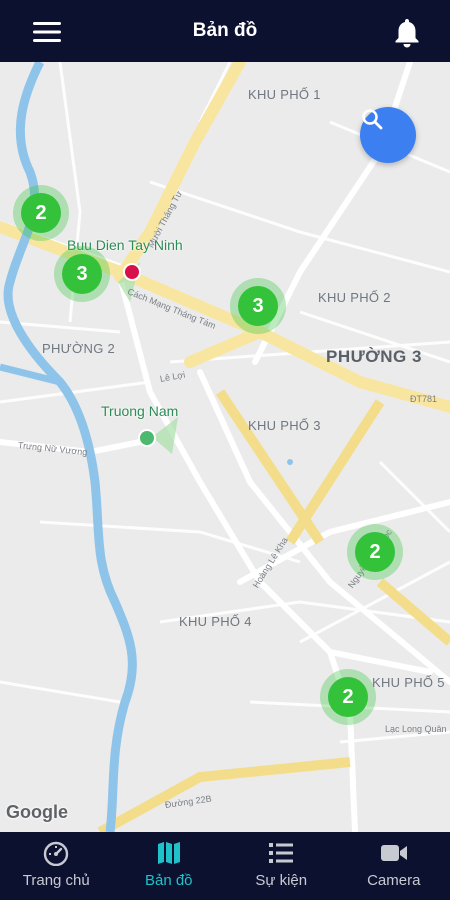  Describe the element at coordinates (281, 880) in the screenshot. I see `tab-label: Sự kiện` at that location.